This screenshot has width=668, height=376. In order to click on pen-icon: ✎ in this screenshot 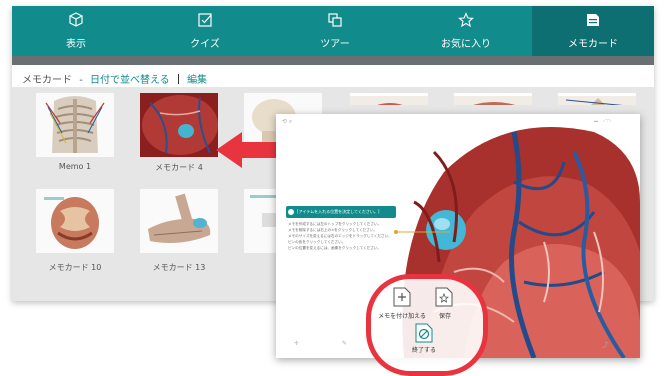, I will do `click(344, 343)`.